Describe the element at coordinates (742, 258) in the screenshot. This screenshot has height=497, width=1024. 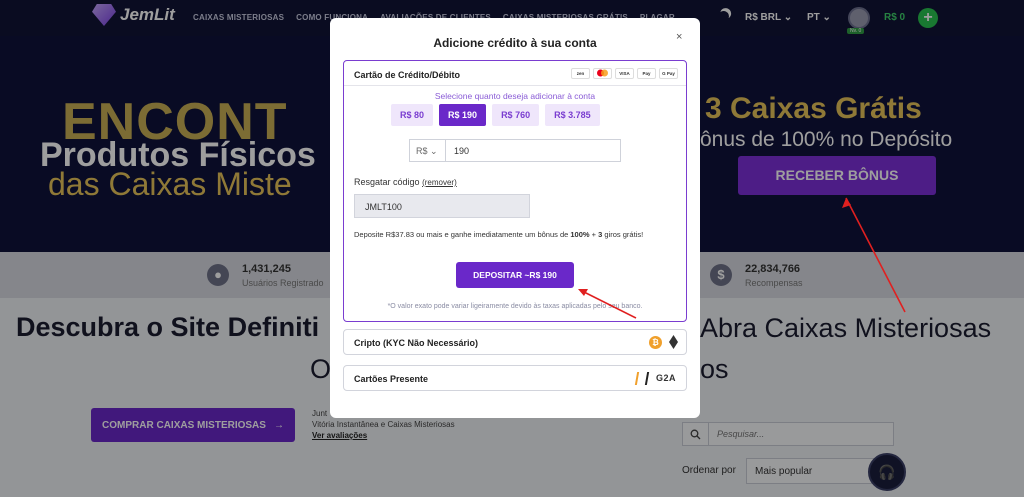
I see `annotation-arrows` at that location.